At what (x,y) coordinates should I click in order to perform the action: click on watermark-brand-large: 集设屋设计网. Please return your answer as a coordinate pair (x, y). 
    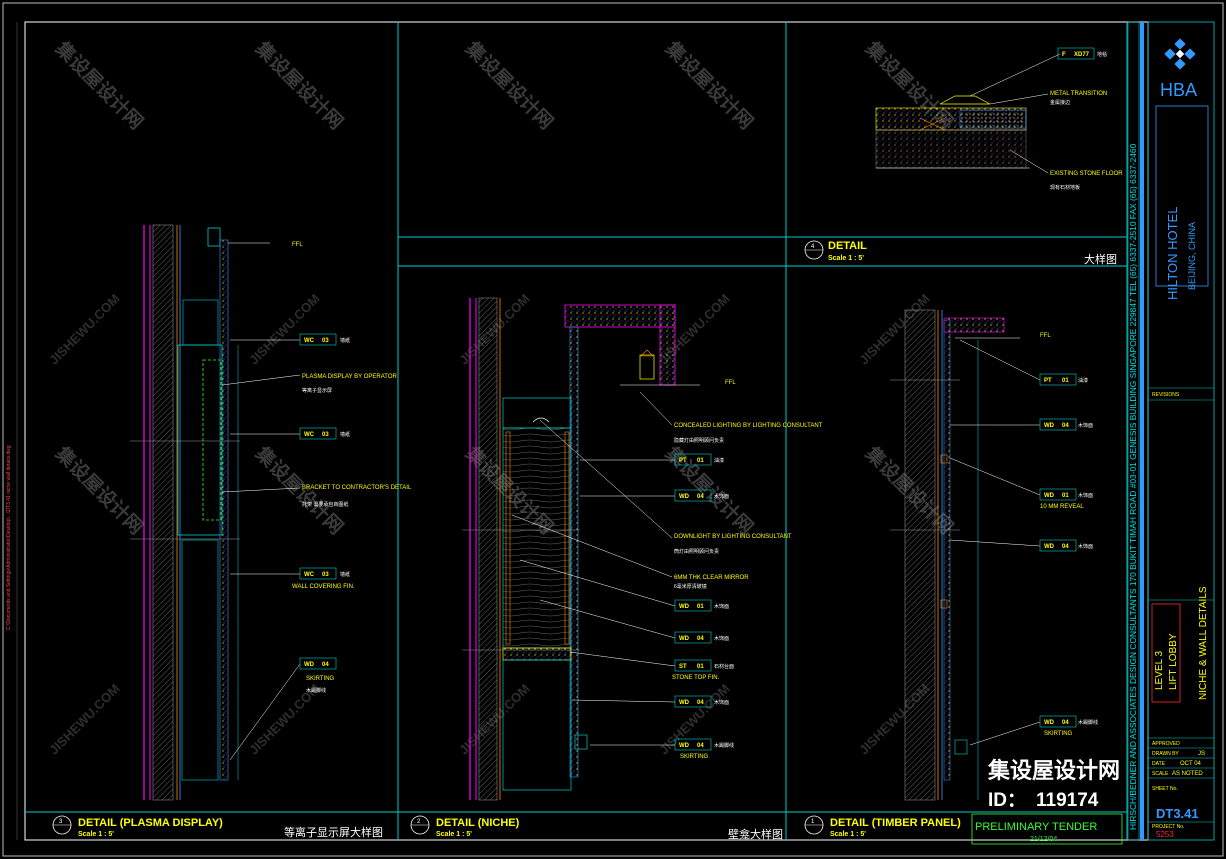
    Looking at the image, I should click on (1053, 770).